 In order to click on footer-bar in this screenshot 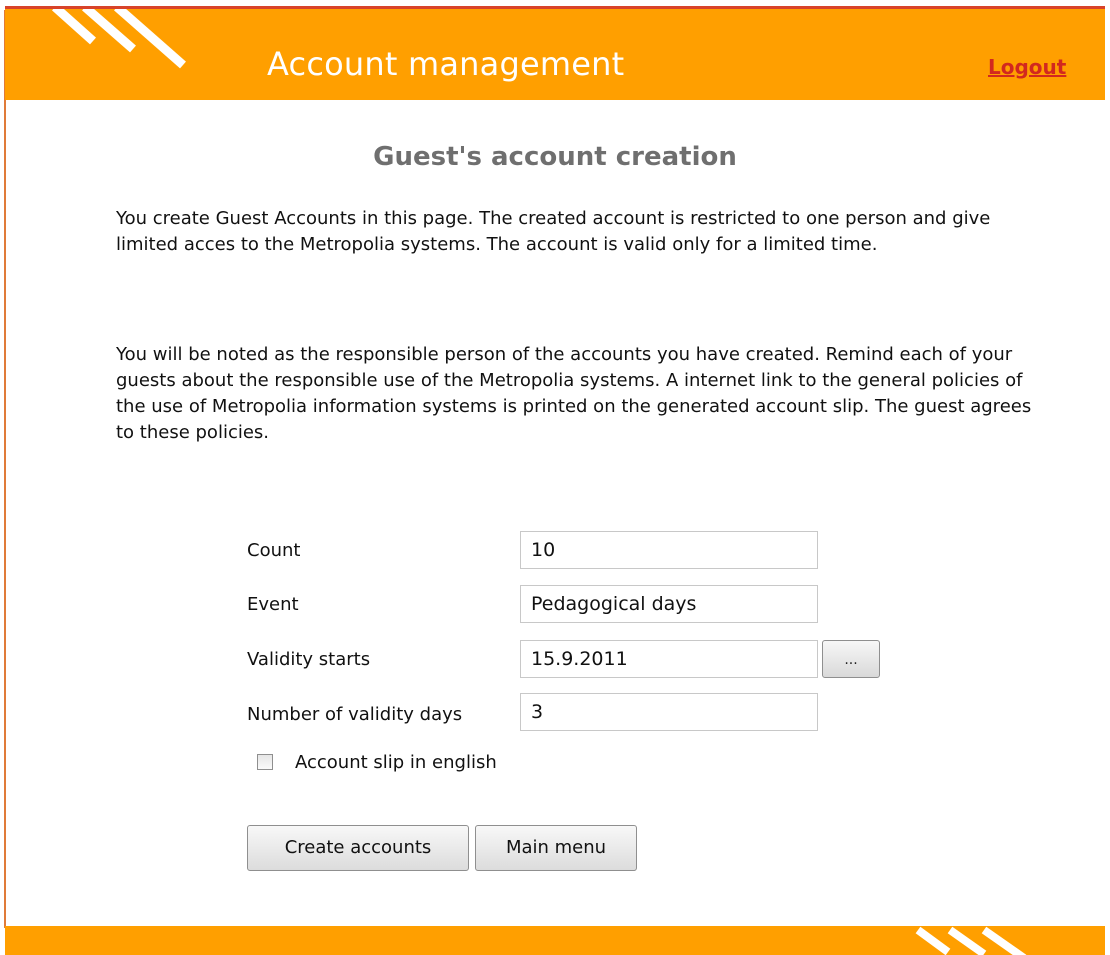, I will do `click(555, 940)`.